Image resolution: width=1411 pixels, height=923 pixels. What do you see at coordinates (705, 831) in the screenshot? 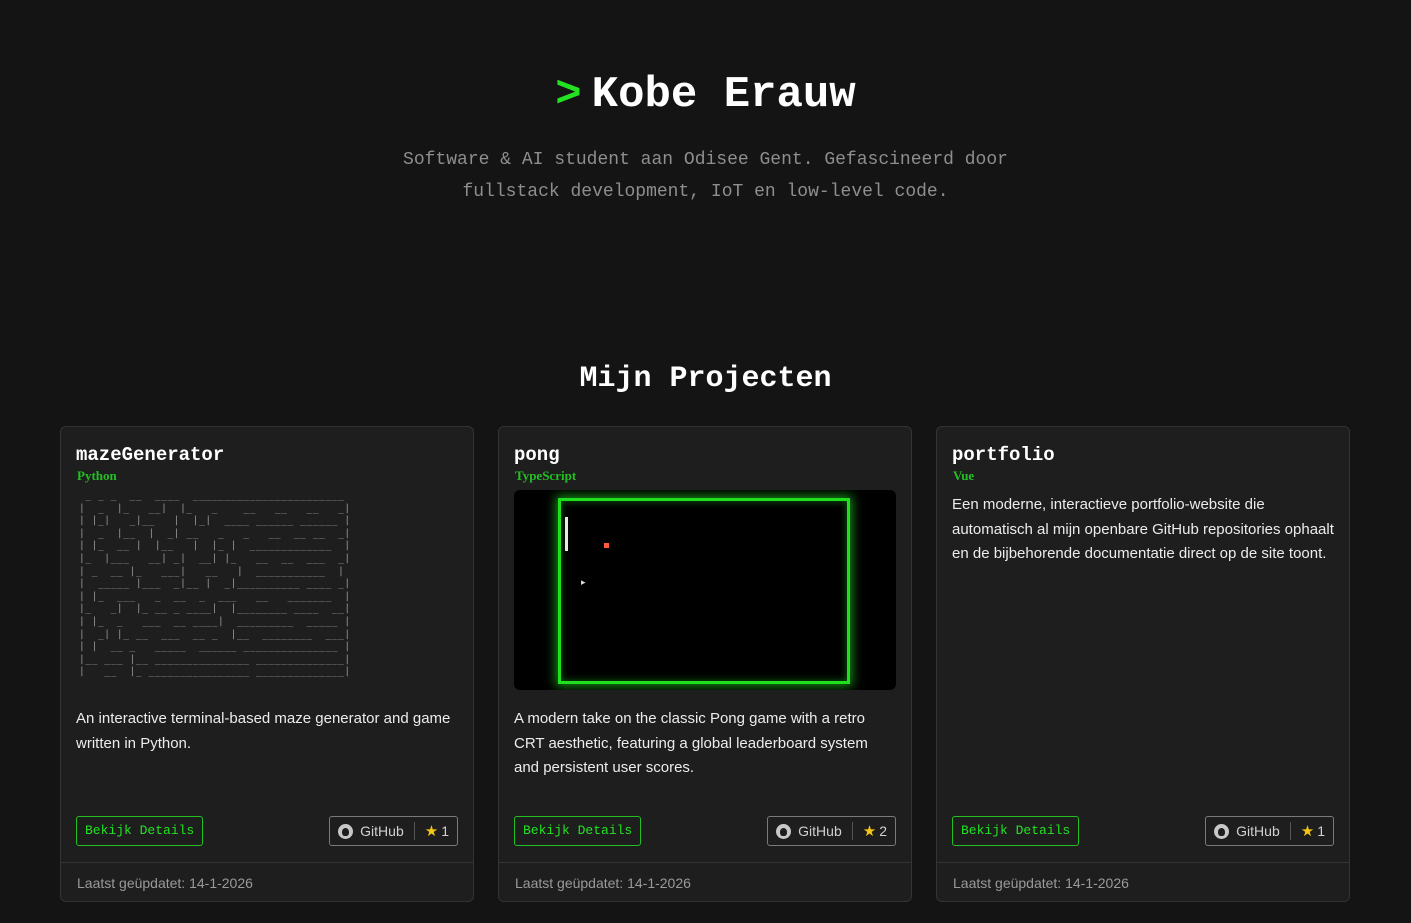
I see `card-actions: Bekijk Details GitHub ★ 2` at bounding box center [705, 831].